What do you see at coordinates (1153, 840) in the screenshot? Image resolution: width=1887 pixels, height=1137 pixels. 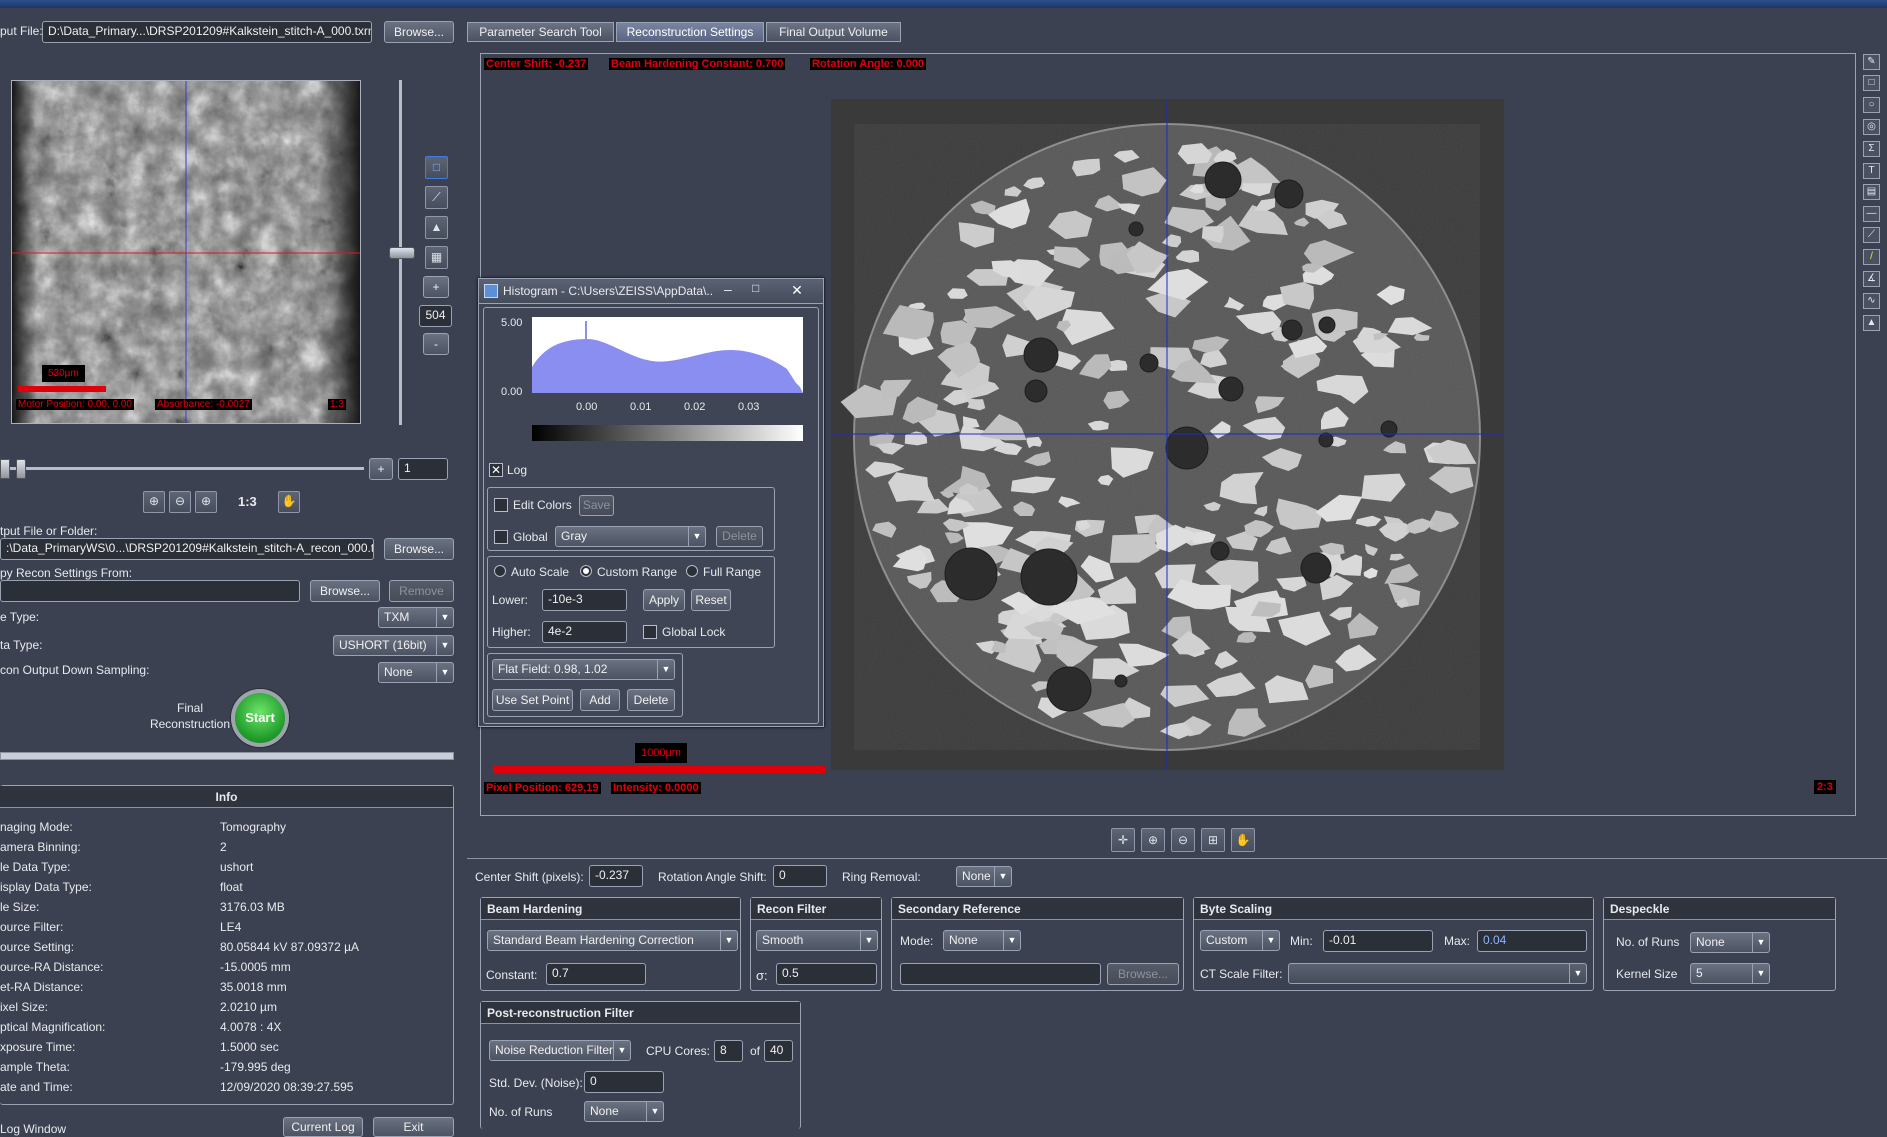 I see `viewer-zoom-in-icon: ⊕` at bounding box center [1153, 840].